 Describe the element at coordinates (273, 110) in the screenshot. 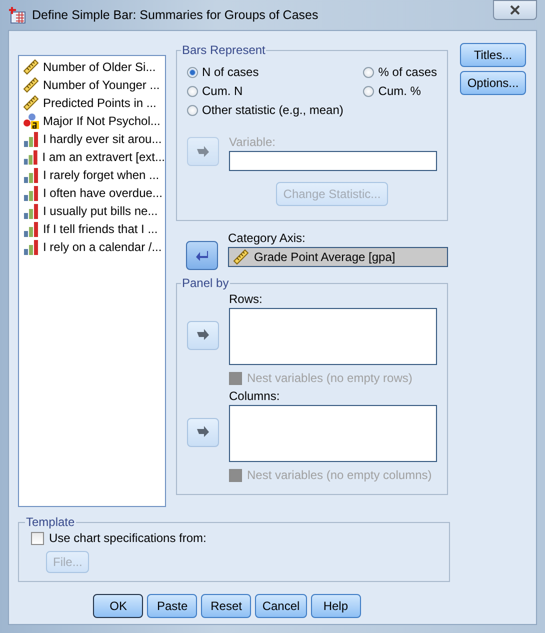

I see `radio-label: Other statistic (e.g., mean)` at that location.